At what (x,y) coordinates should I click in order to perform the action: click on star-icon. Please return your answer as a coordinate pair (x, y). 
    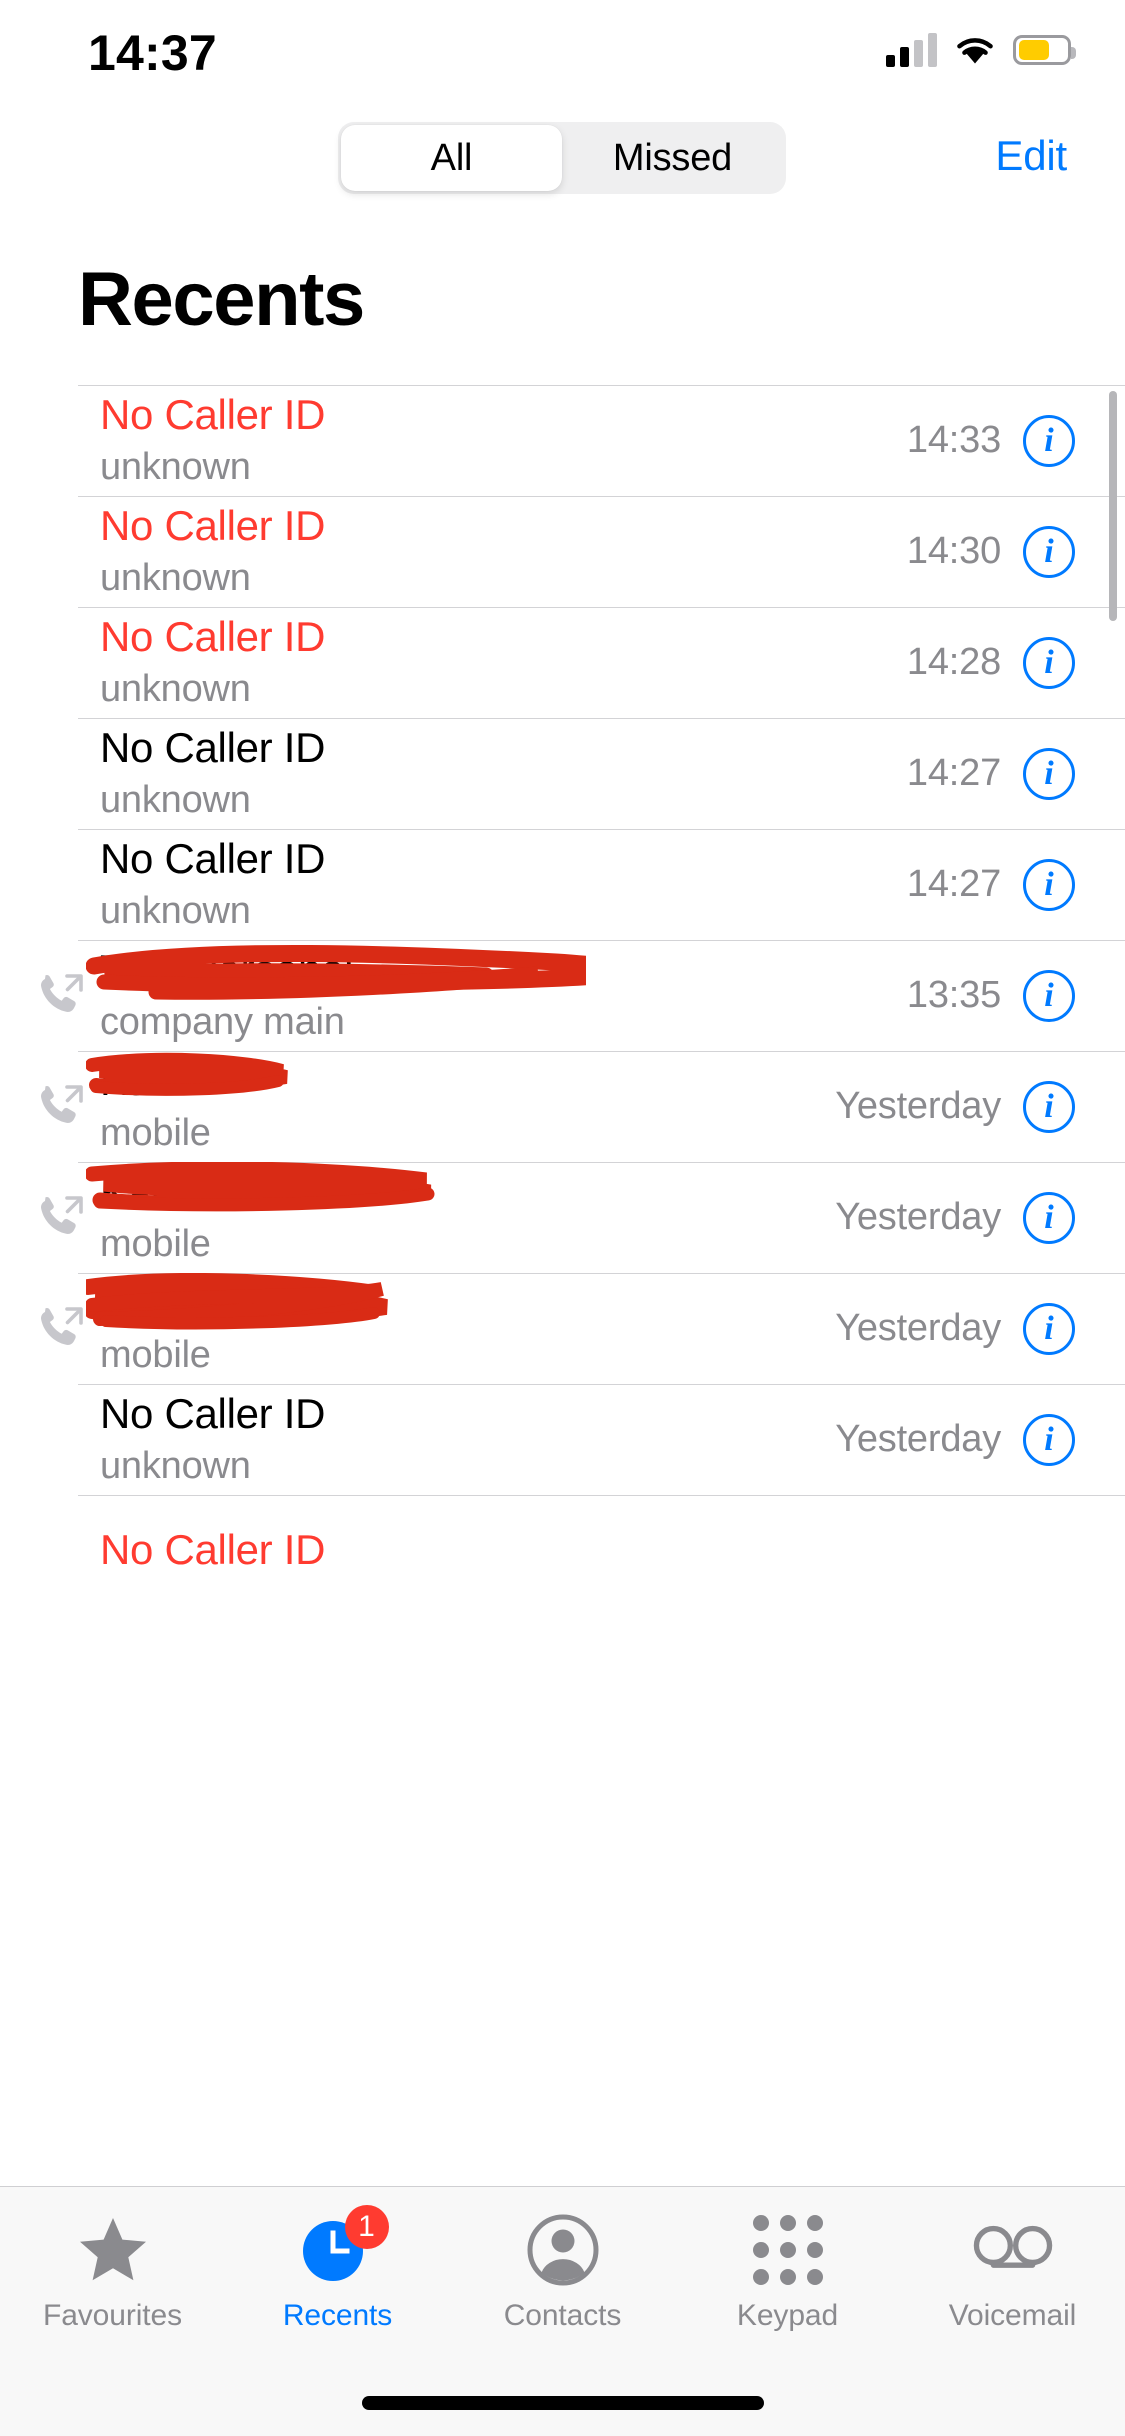
    Looking at the image, I should click on (113, 2250).